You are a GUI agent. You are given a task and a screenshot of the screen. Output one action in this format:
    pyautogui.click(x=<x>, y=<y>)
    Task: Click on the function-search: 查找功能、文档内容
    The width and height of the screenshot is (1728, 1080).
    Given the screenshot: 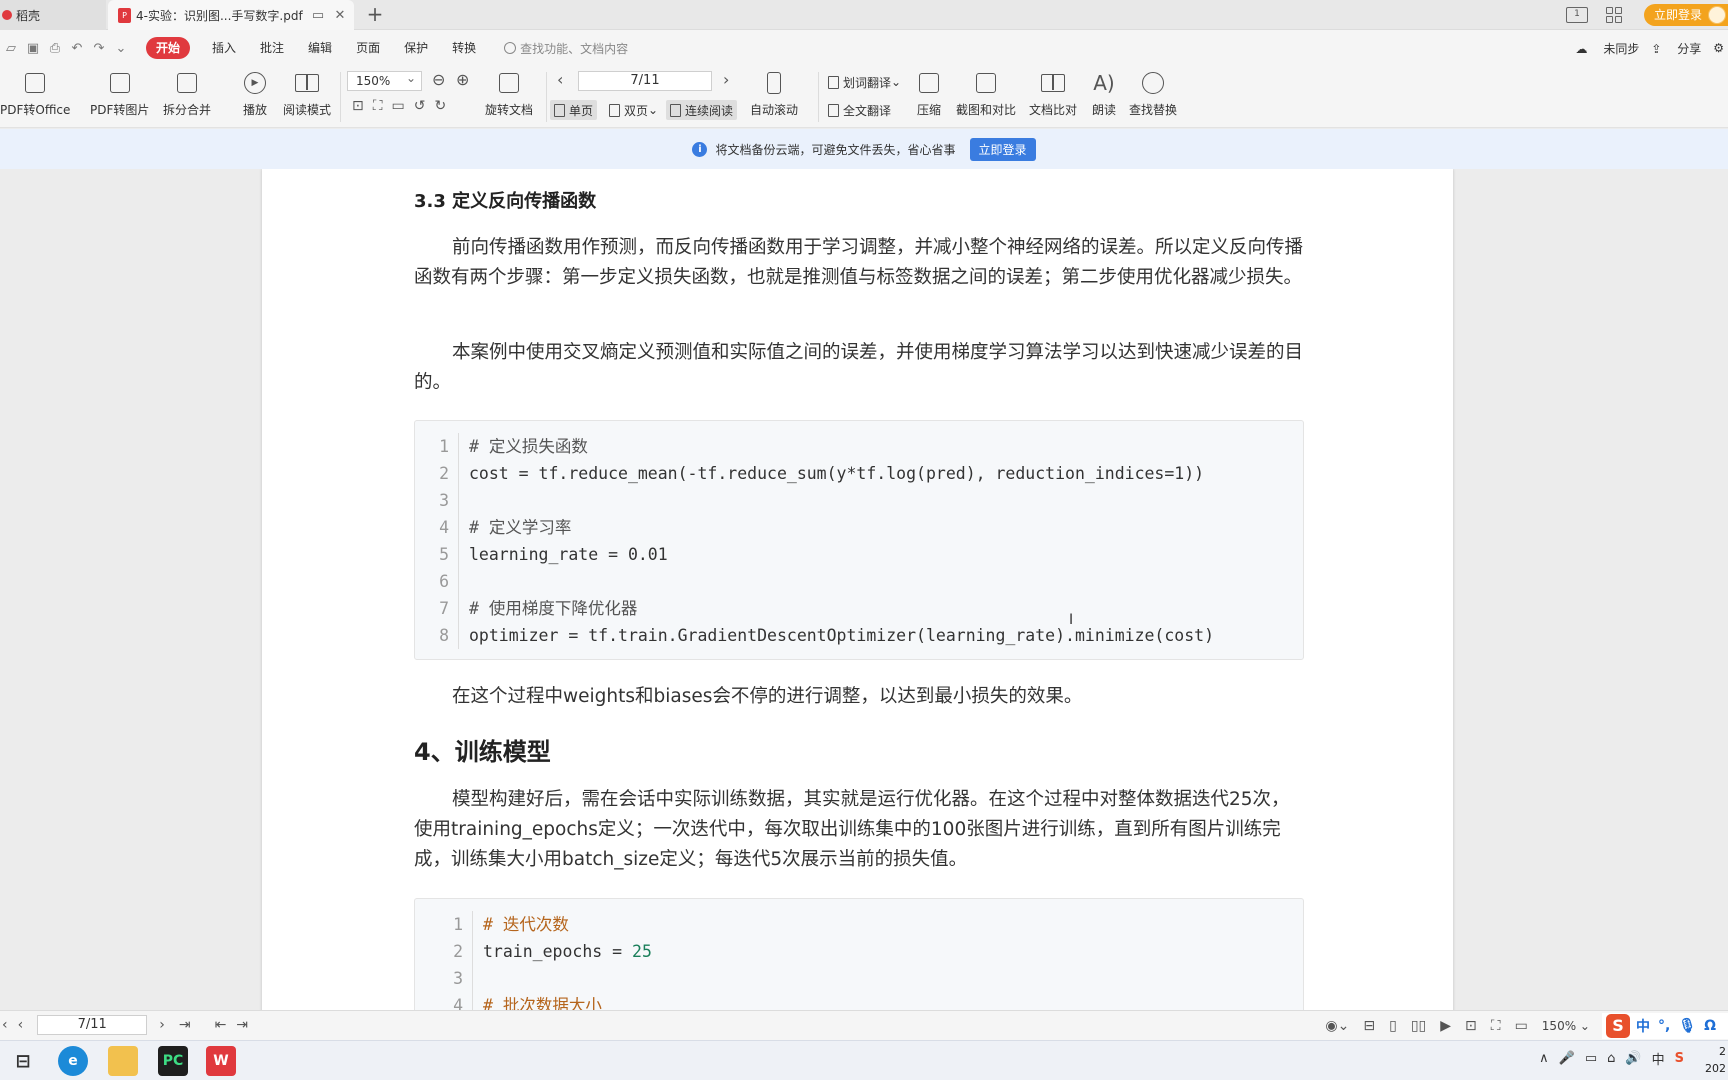 What is the action you would take?
    pyautogui.click(x=566, y=48)
    